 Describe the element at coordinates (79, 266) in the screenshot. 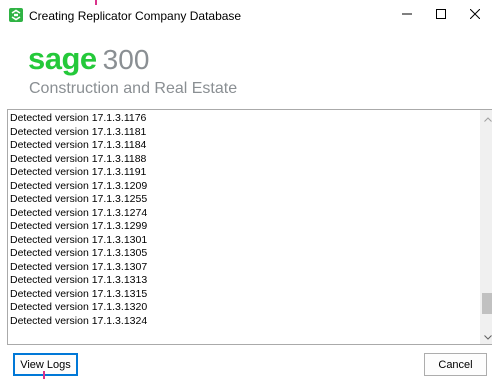

I see `log-line: Detected version 17.1.3.1307` at that location.